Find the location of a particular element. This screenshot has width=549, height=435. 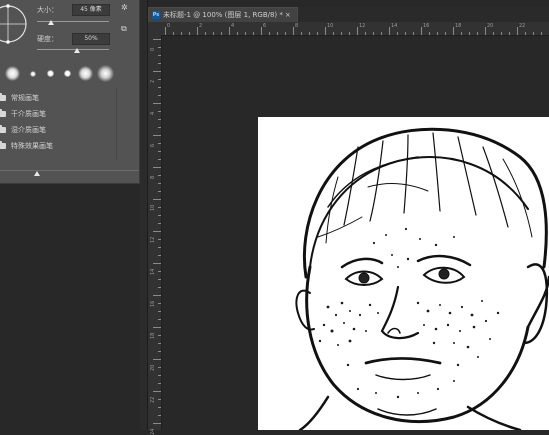

brush-group-item: 干介质画笔 is located at coordinates (57, 114).